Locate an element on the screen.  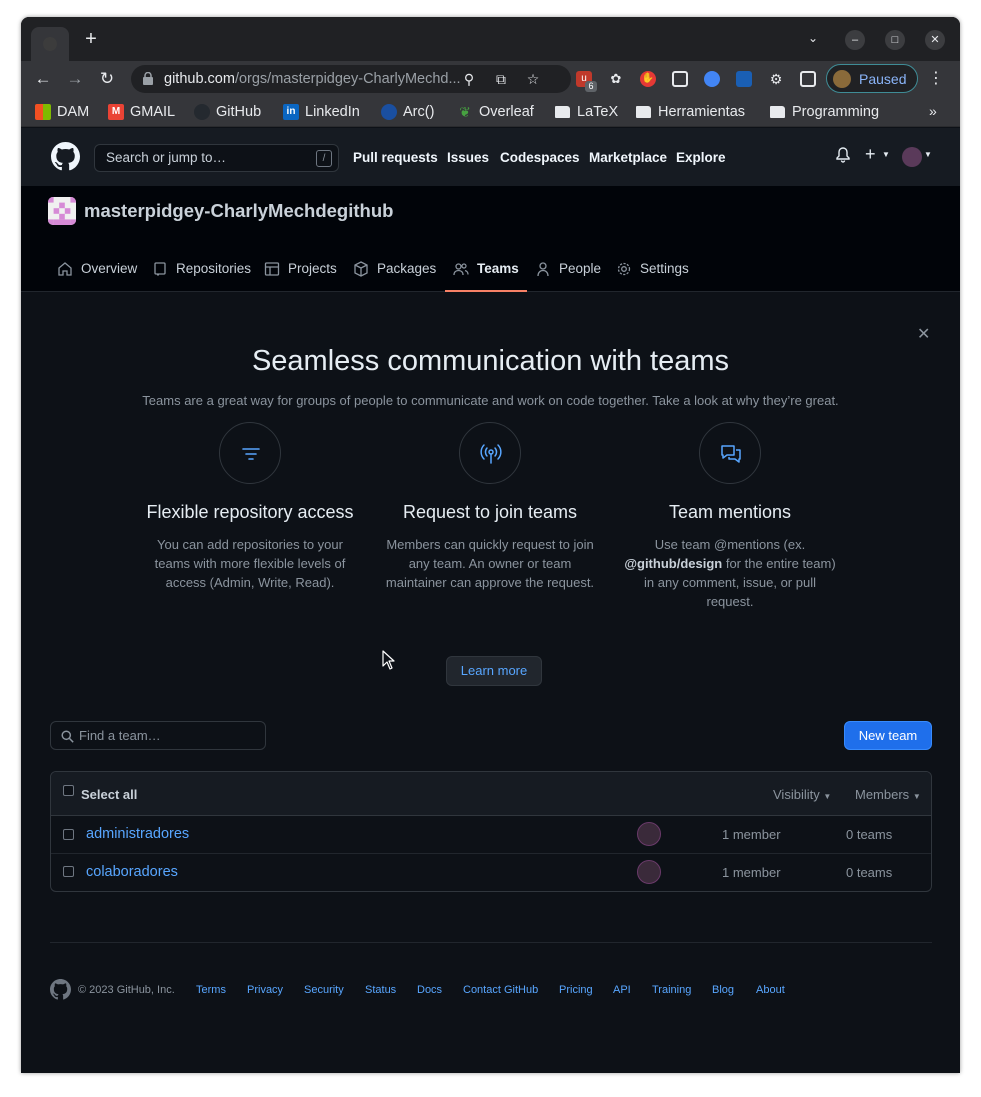
footer-github-logo-icon is located at coordinates (60, 989).